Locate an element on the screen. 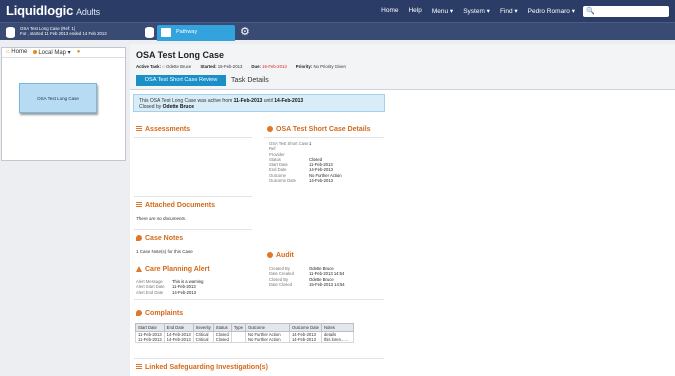 Image resolution: width=675 pixels, height=376 pixels. short-case-details-label: OSA Test Short Case Details is located at coordinates (323, 129).